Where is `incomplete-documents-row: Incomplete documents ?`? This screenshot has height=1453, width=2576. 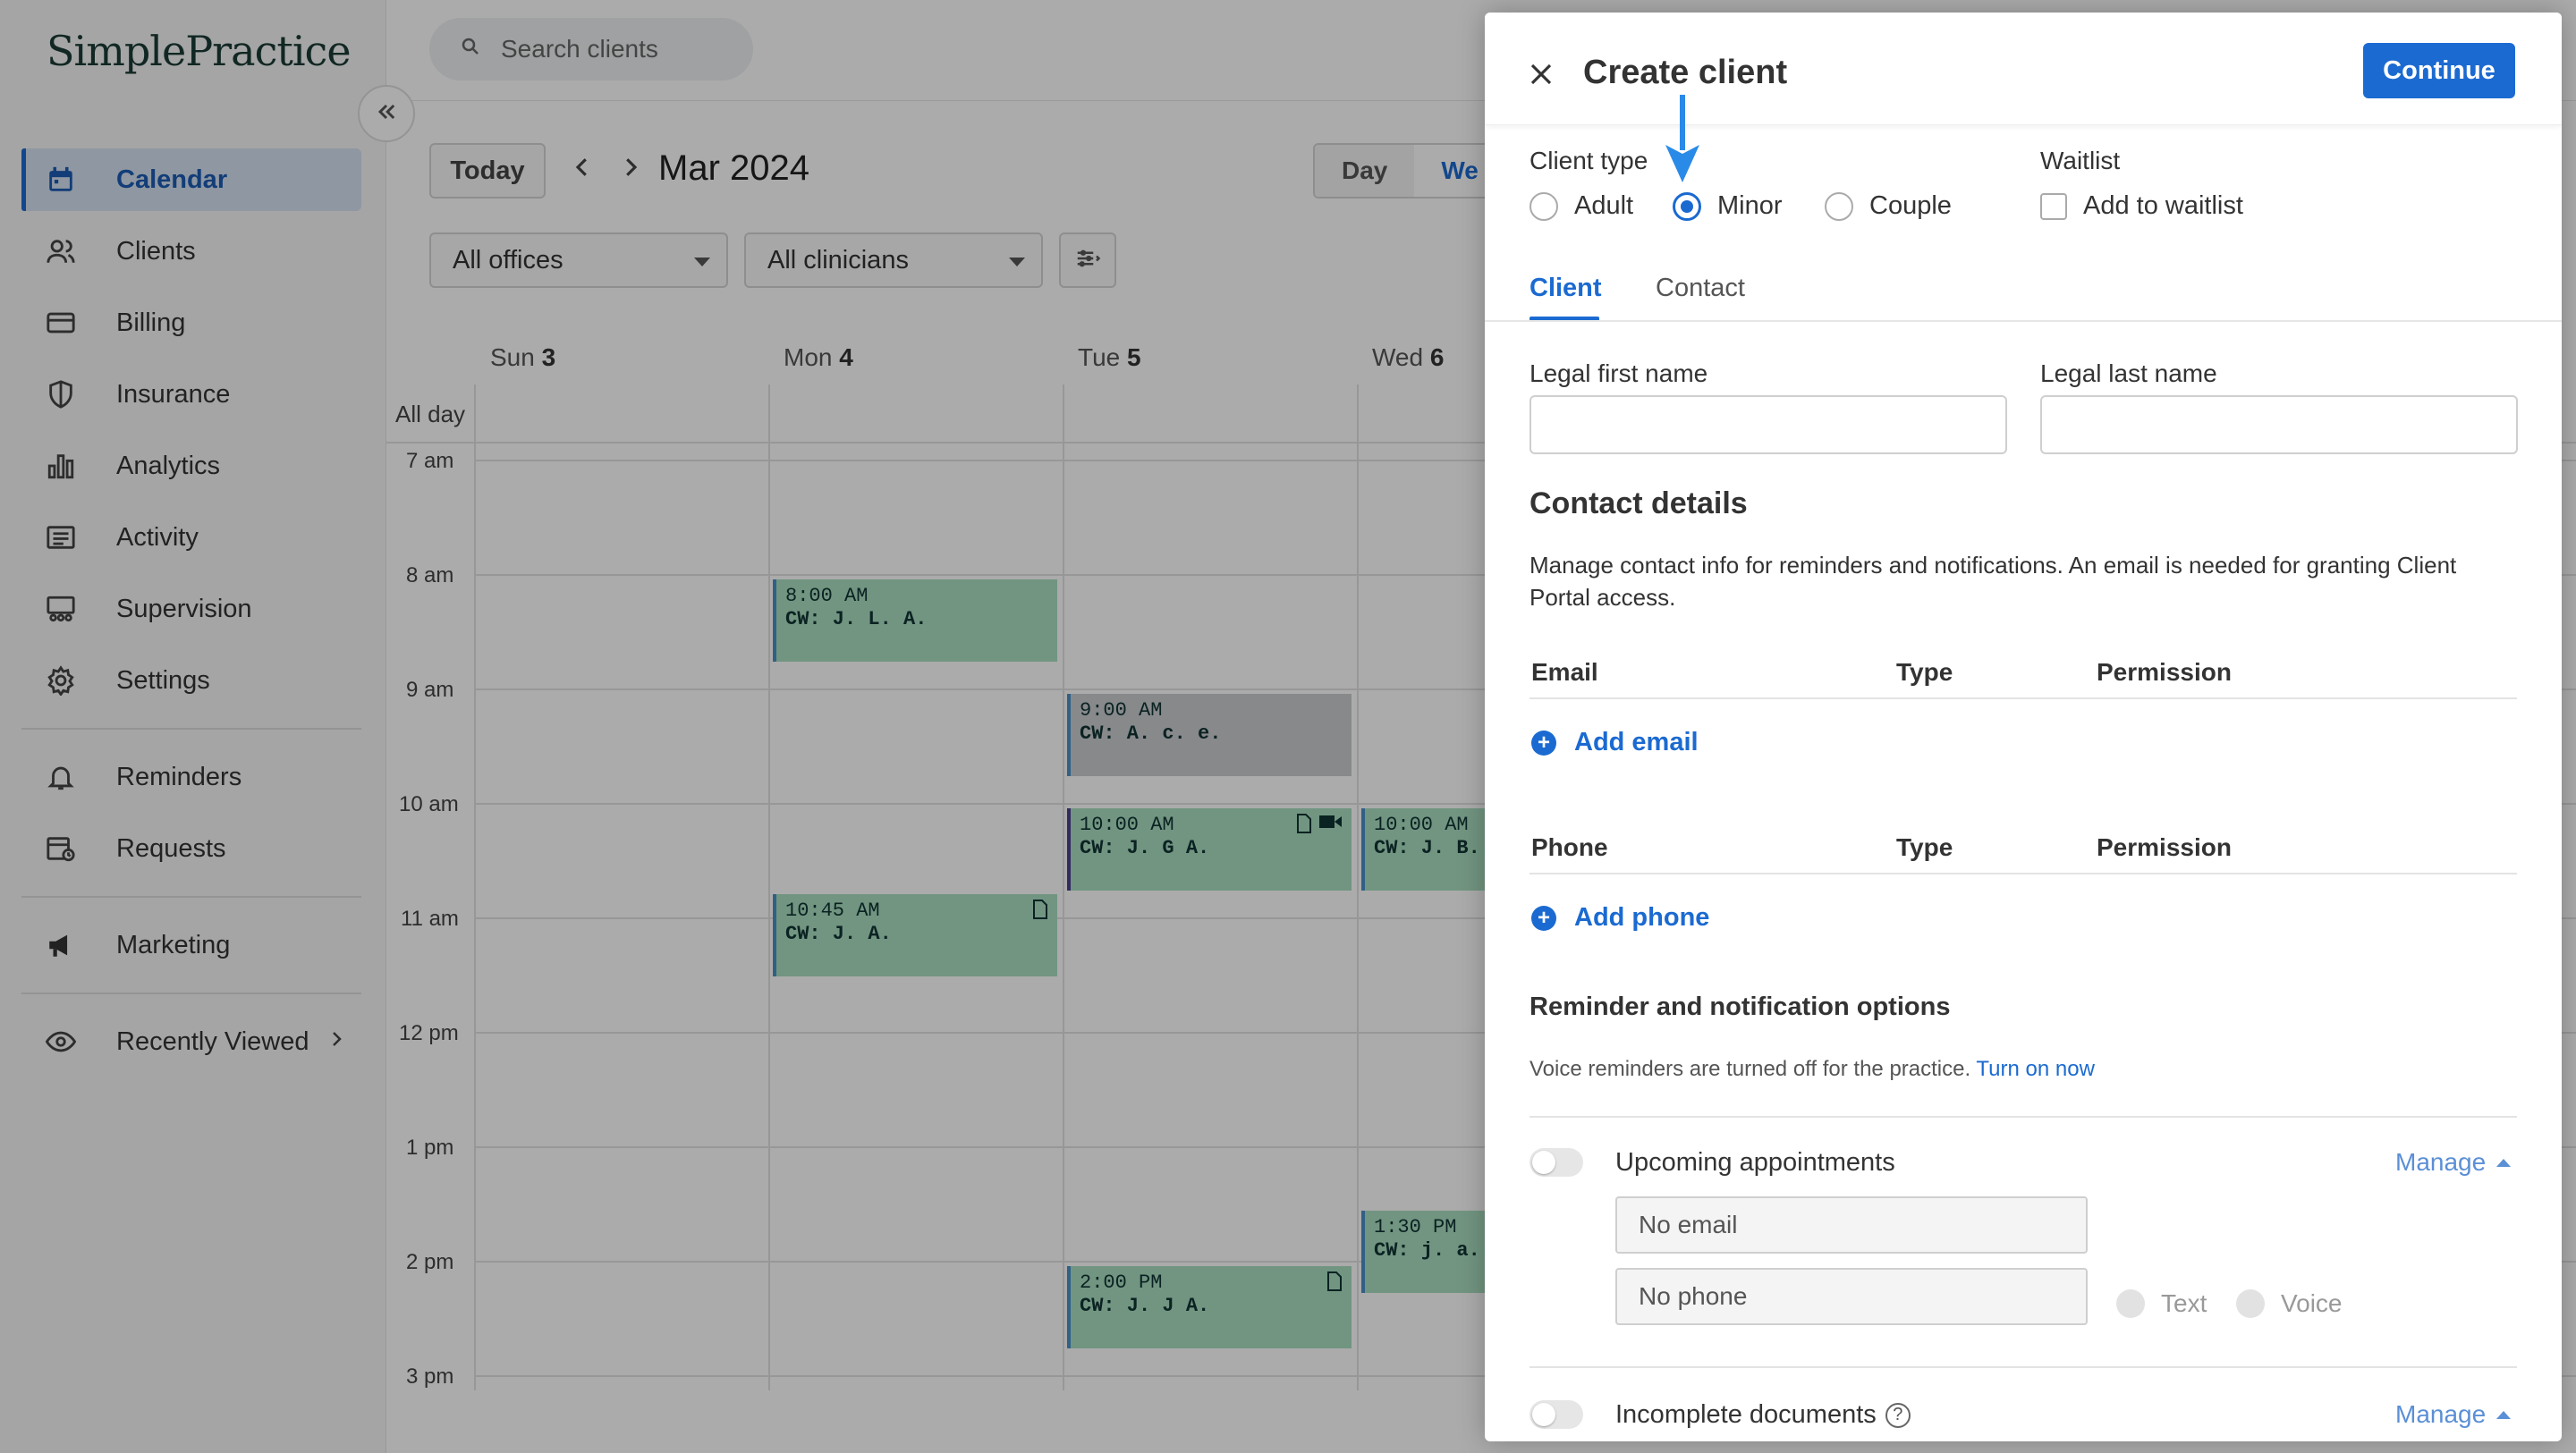
incomplete-documents-row: Incomplete documents ? is located at coordinates (1763, 1415).